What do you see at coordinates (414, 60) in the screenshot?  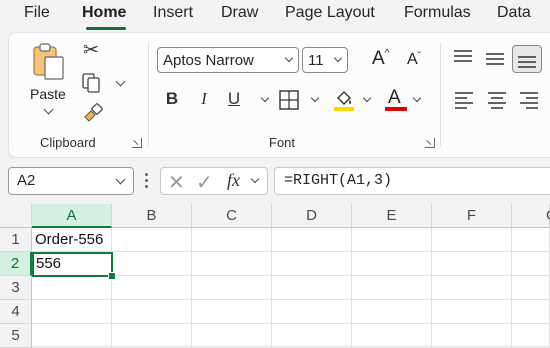 I see `shrink-font-button: Aˇ` at bounding box center [414, 60].